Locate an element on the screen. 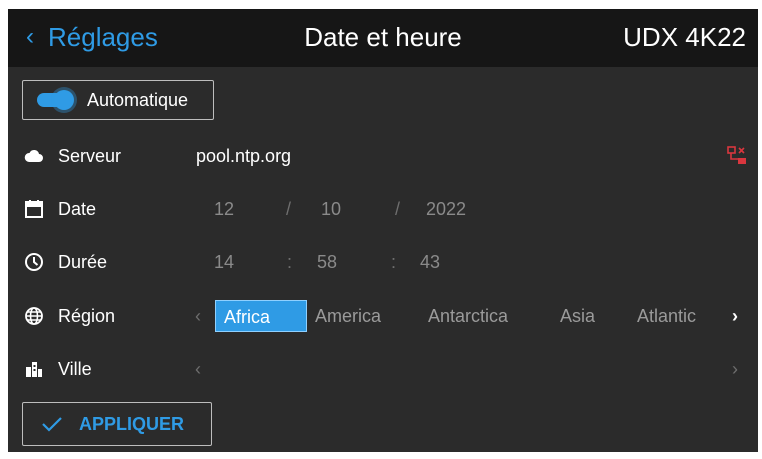 The width and height of the screenshot is (762, 459). duration-seconds: 43 is located at coordinates (430, 262).